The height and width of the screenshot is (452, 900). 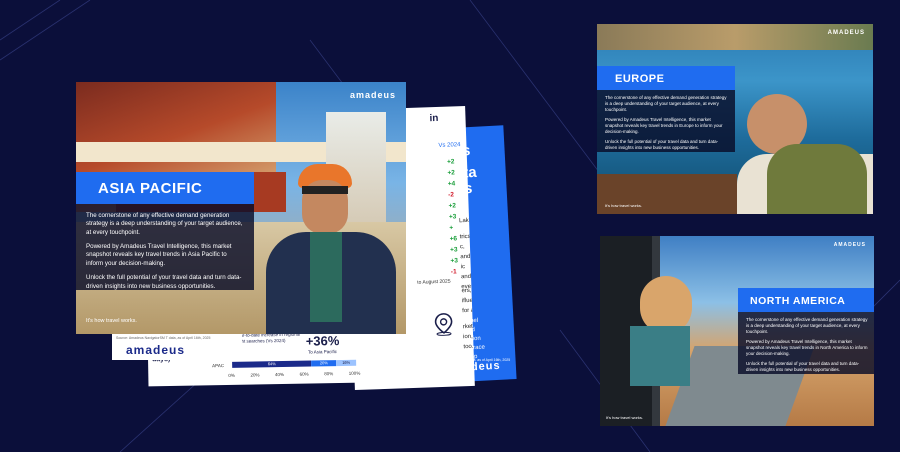 What do you see at coordinates (255, 375) in the screenshot?
I see `x-tick: 20%` at bounding box center [255, 375].